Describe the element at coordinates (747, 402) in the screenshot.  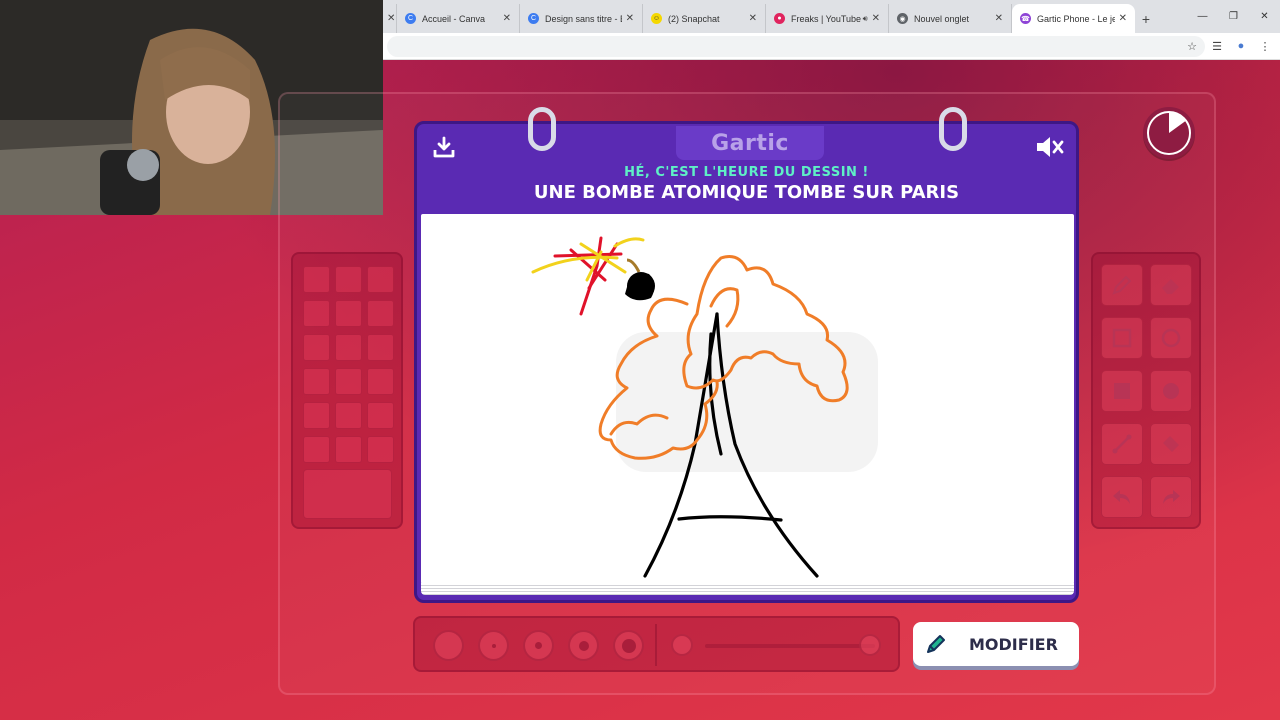
I see `watermark` at that location.